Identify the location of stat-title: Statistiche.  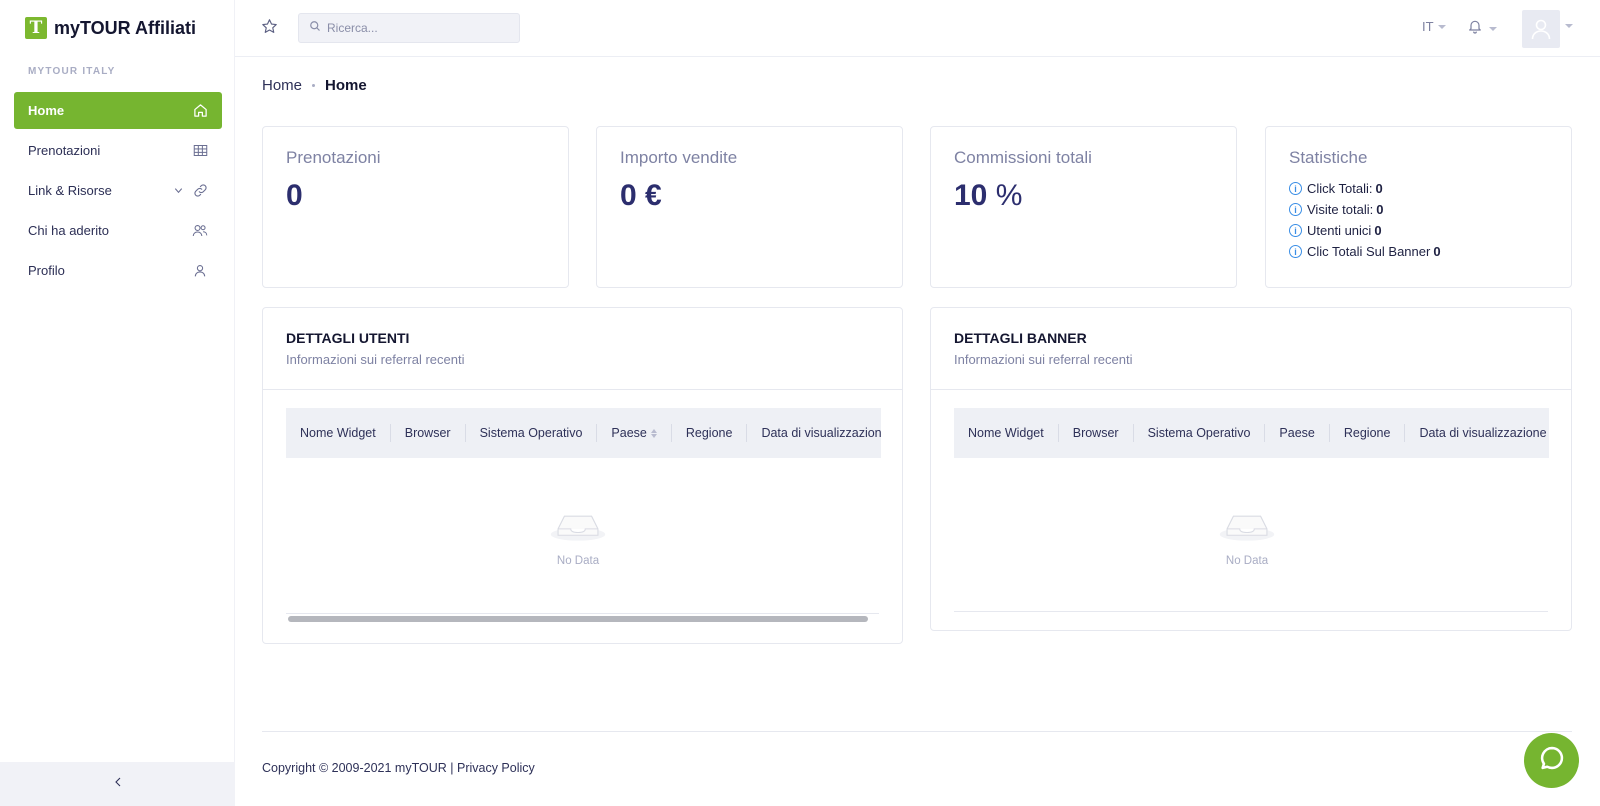
(1328, 157).